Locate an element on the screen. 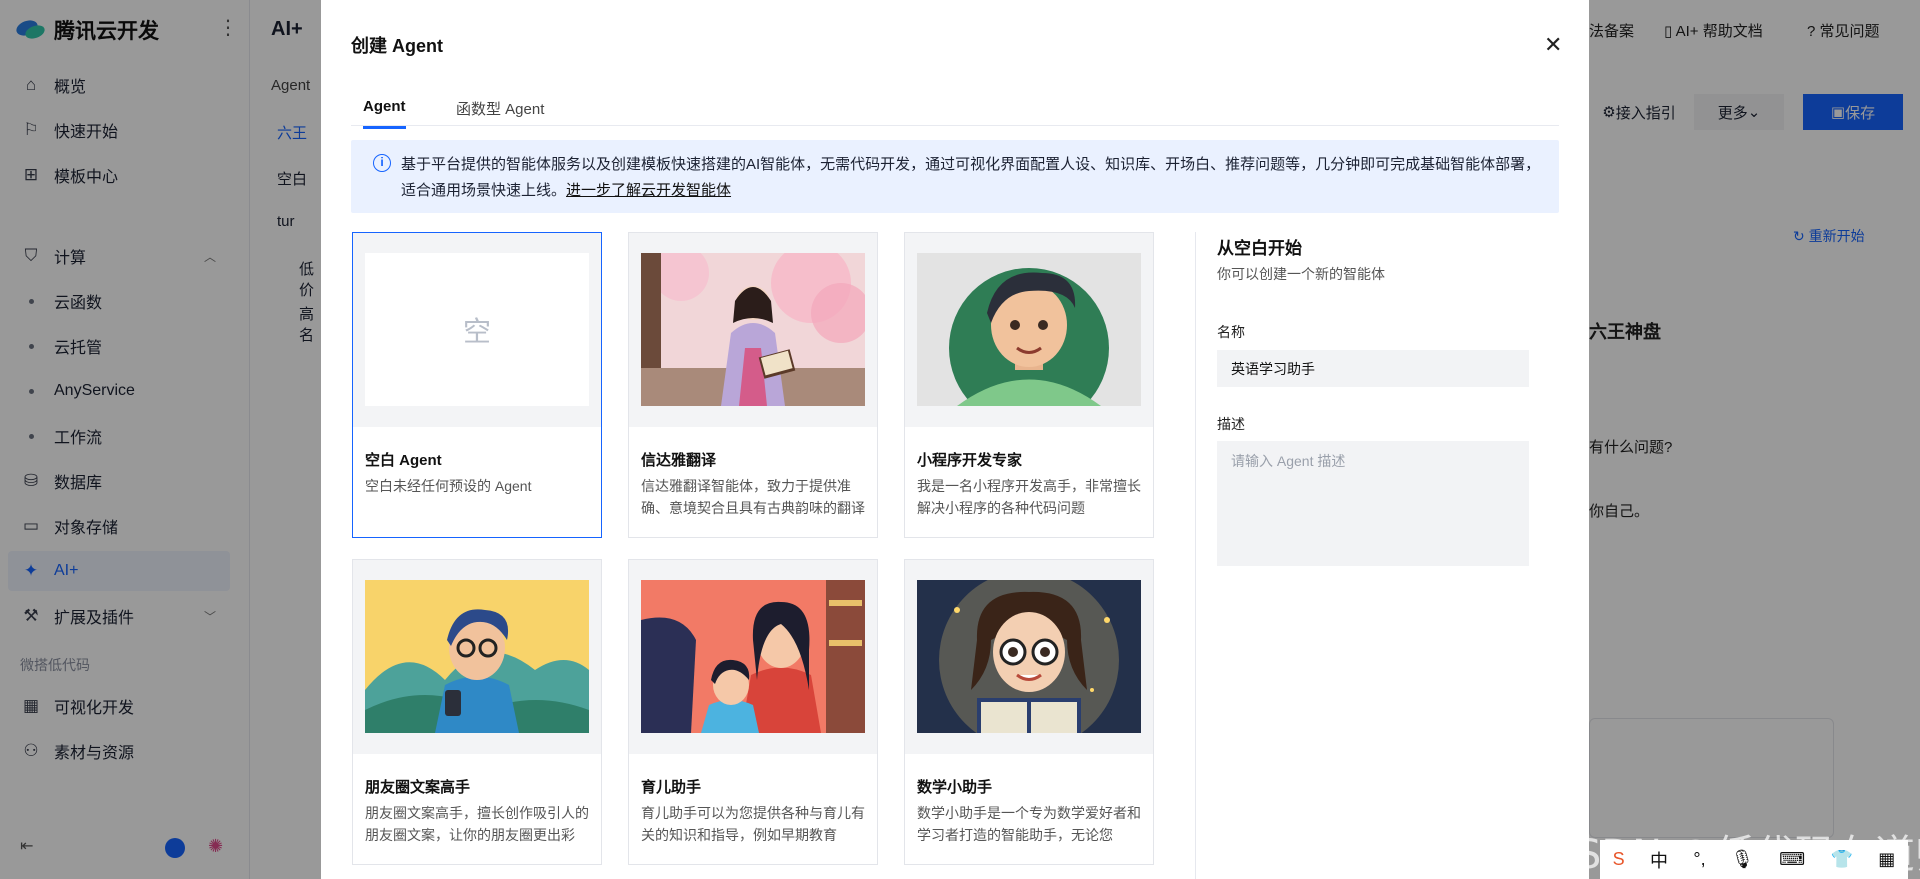 This screenshot has height=879, width=1920. agent-type-tabs: Agent 函数型 Agent is located at coordinates (955, 107).